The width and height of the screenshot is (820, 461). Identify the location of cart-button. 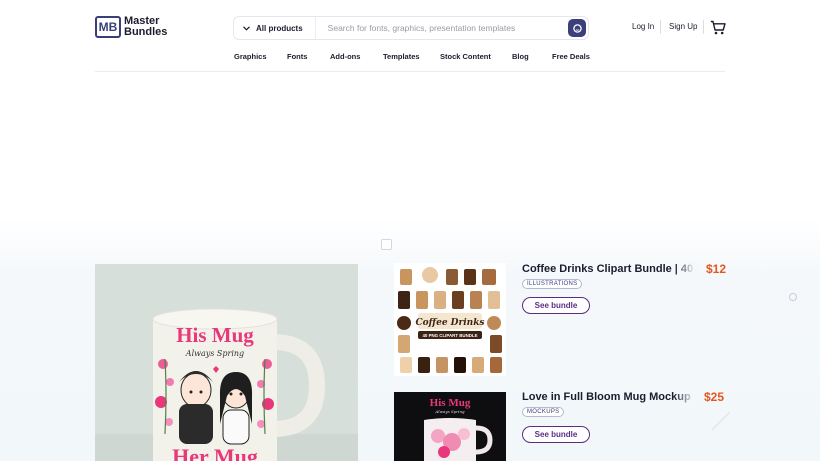
(718, 30).